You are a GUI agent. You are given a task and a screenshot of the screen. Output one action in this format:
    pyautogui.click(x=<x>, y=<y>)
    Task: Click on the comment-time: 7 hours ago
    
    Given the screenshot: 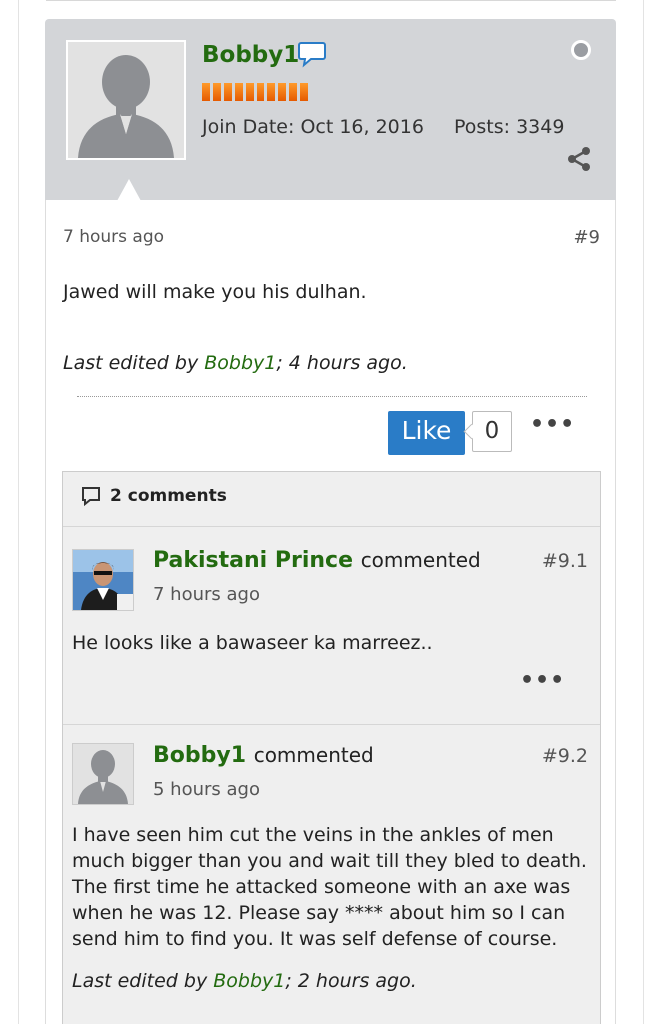 What is the action you would take?
    pyautogui.click(x=206, y=594)
    